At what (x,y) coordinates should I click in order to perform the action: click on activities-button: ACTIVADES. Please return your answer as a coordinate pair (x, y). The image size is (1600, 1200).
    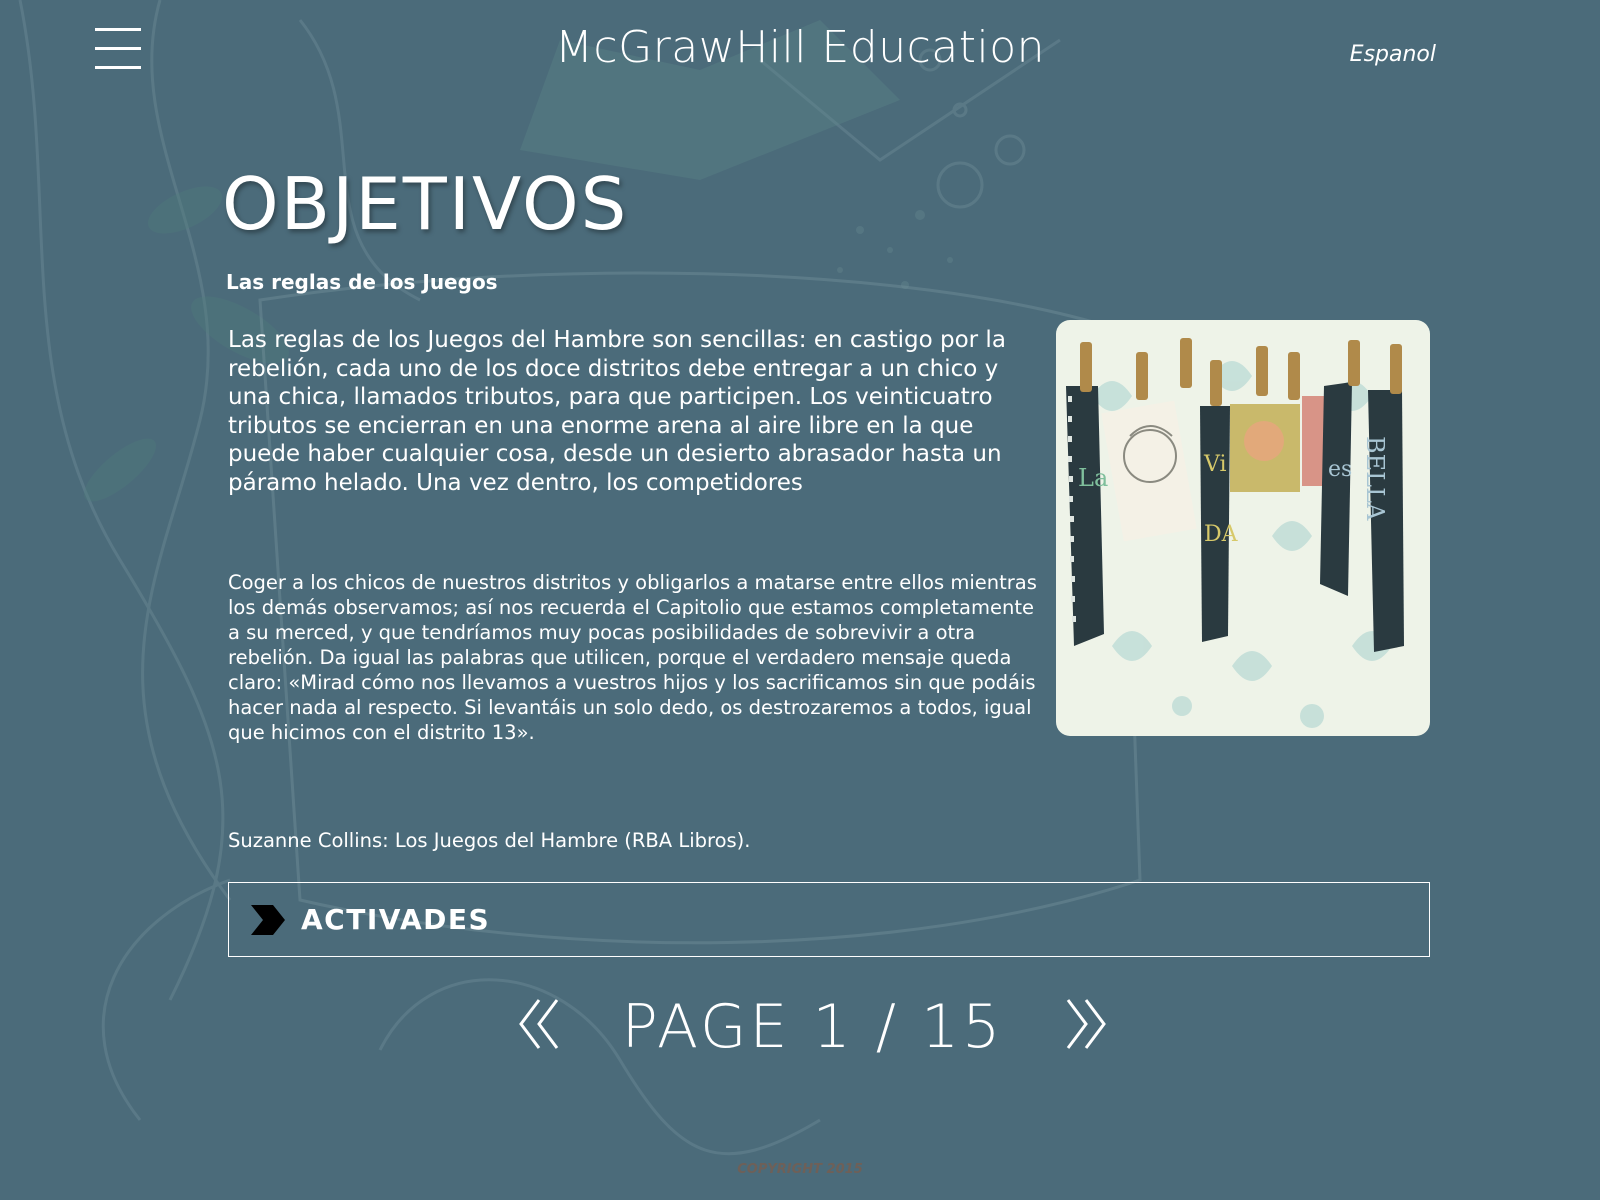
    Looking at the image, I should click on (829, 919).